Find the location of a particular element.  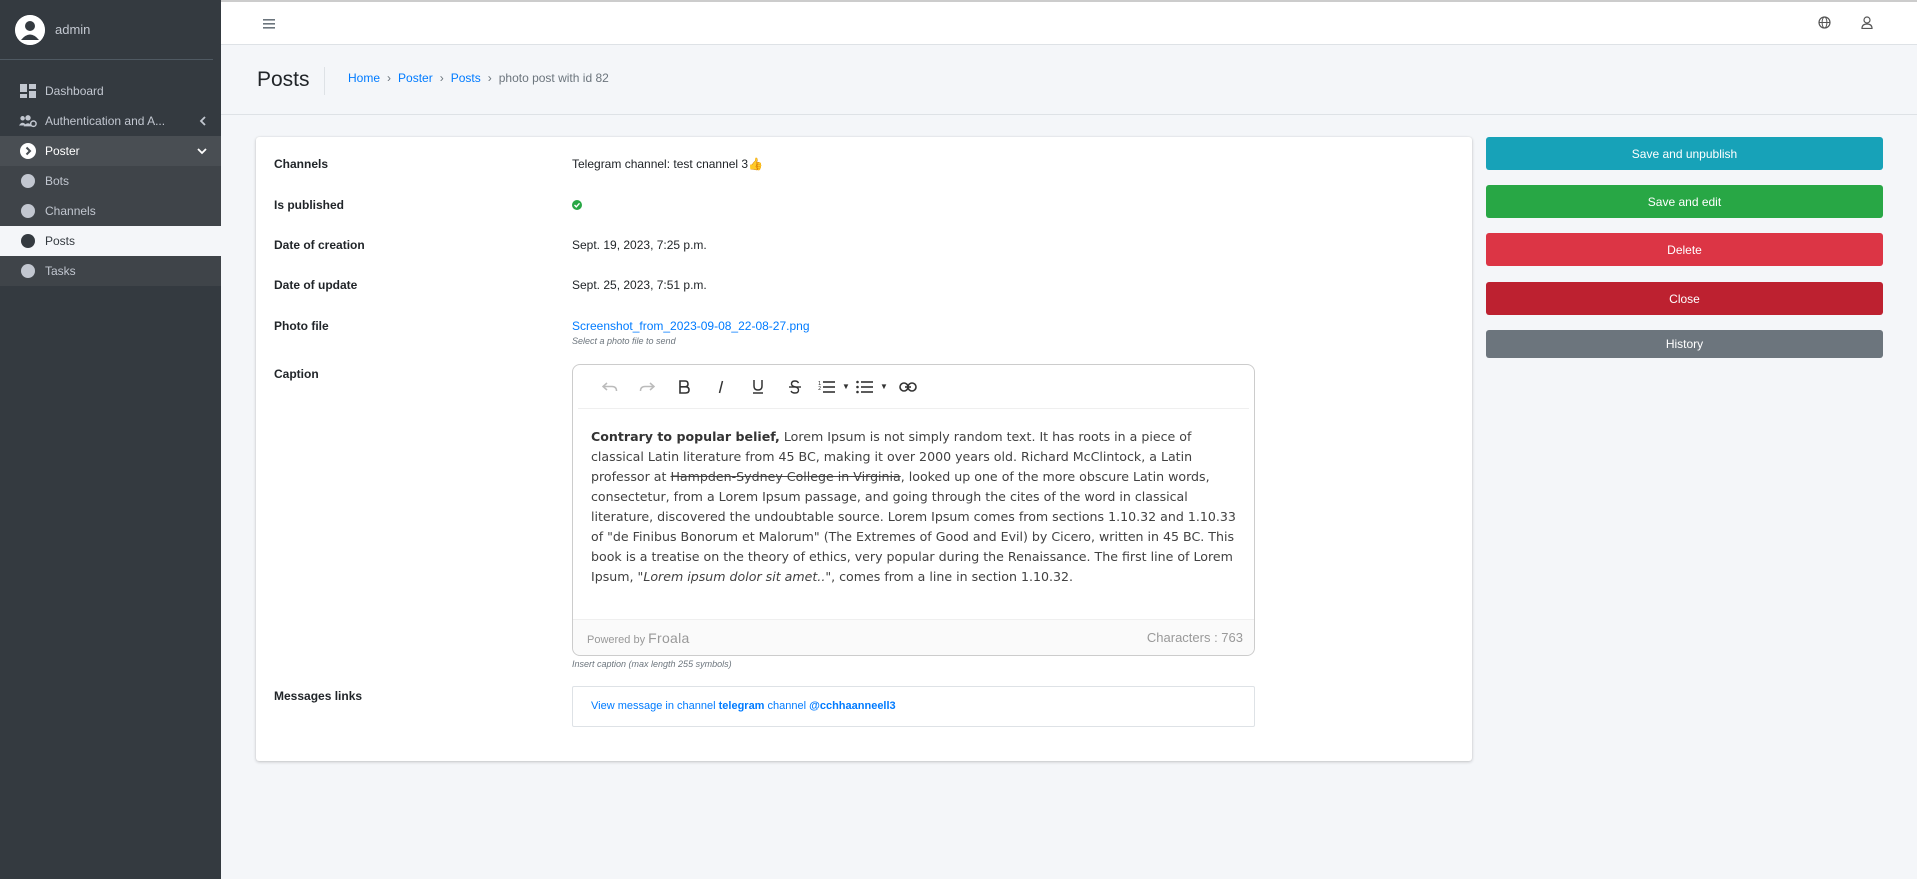

channels-value: Telegram channel: test cnannel 3👍 is located at coordinates (668, 164).